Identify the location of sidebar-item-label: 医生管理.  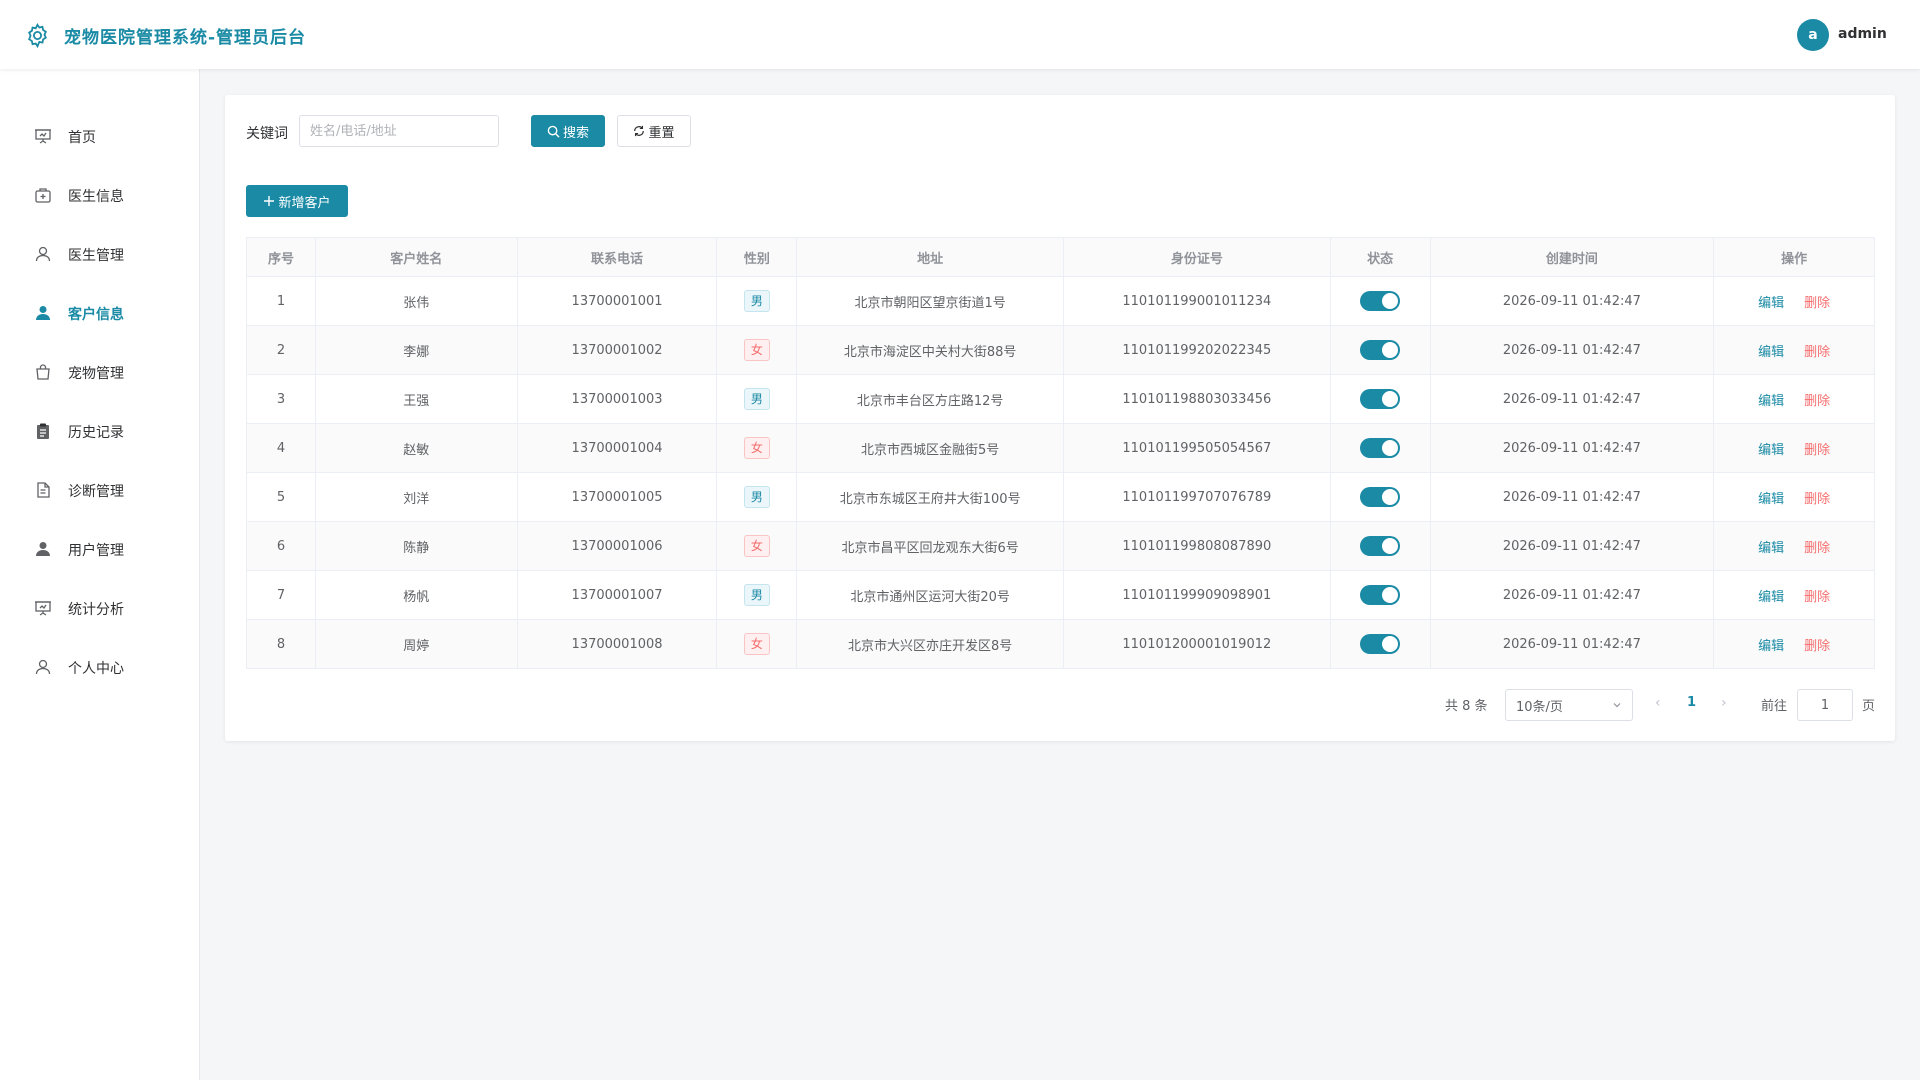
(96, 256).